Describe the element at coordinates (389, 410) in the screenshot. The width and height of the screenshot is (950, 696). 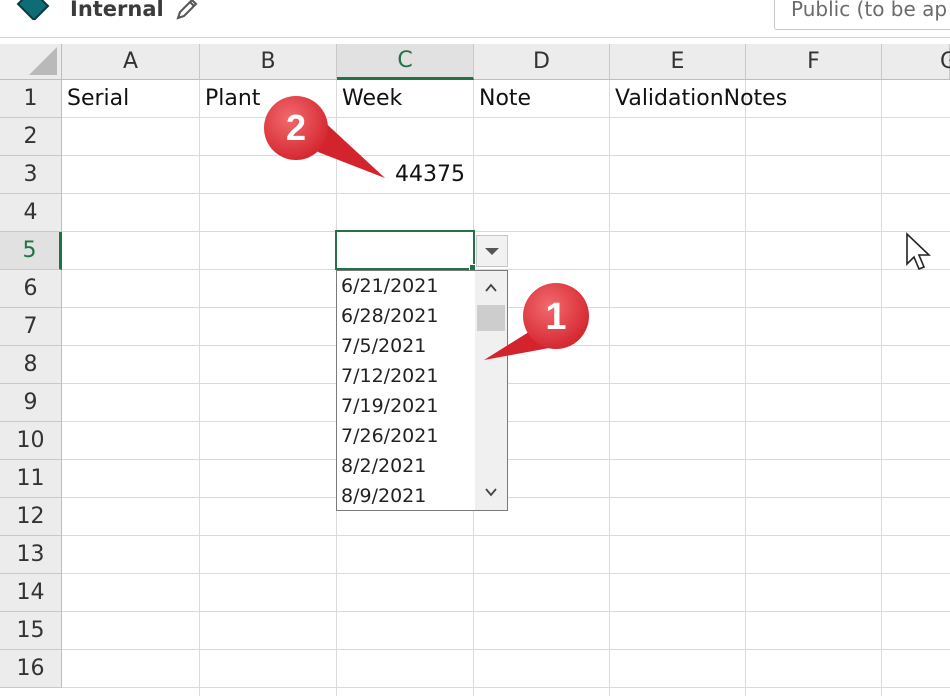
I see `list-item: 7/19/2021` at that location.